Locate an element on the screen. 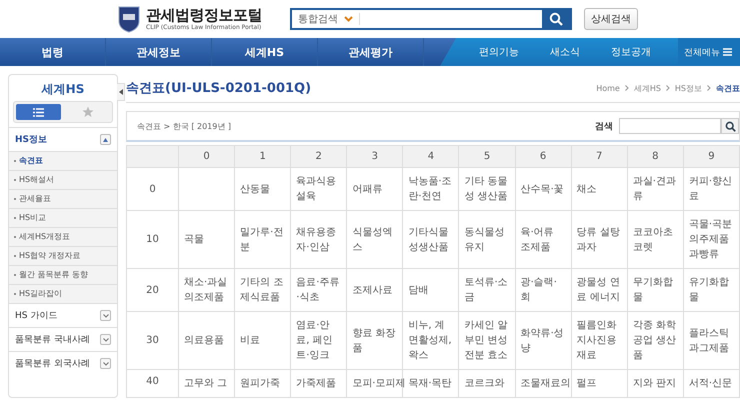 The height and width of the screenshot is (401, 740). left-triangle-icon is located at coordinates (120, 92).